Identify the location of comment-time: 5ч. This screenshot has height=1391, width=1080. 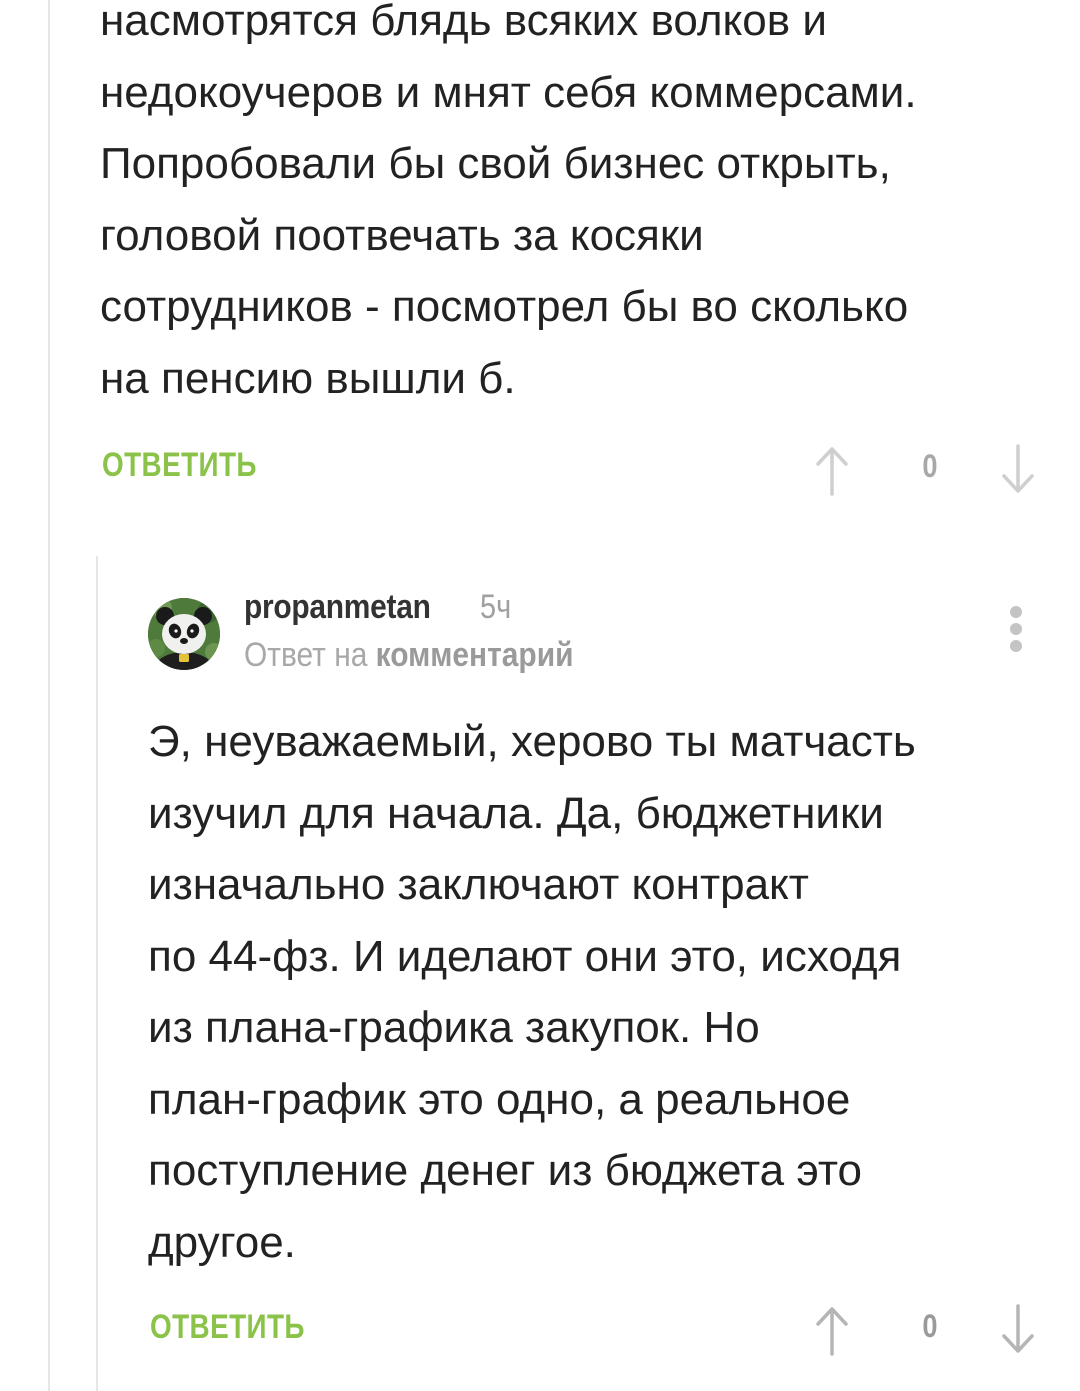
(496, 607).